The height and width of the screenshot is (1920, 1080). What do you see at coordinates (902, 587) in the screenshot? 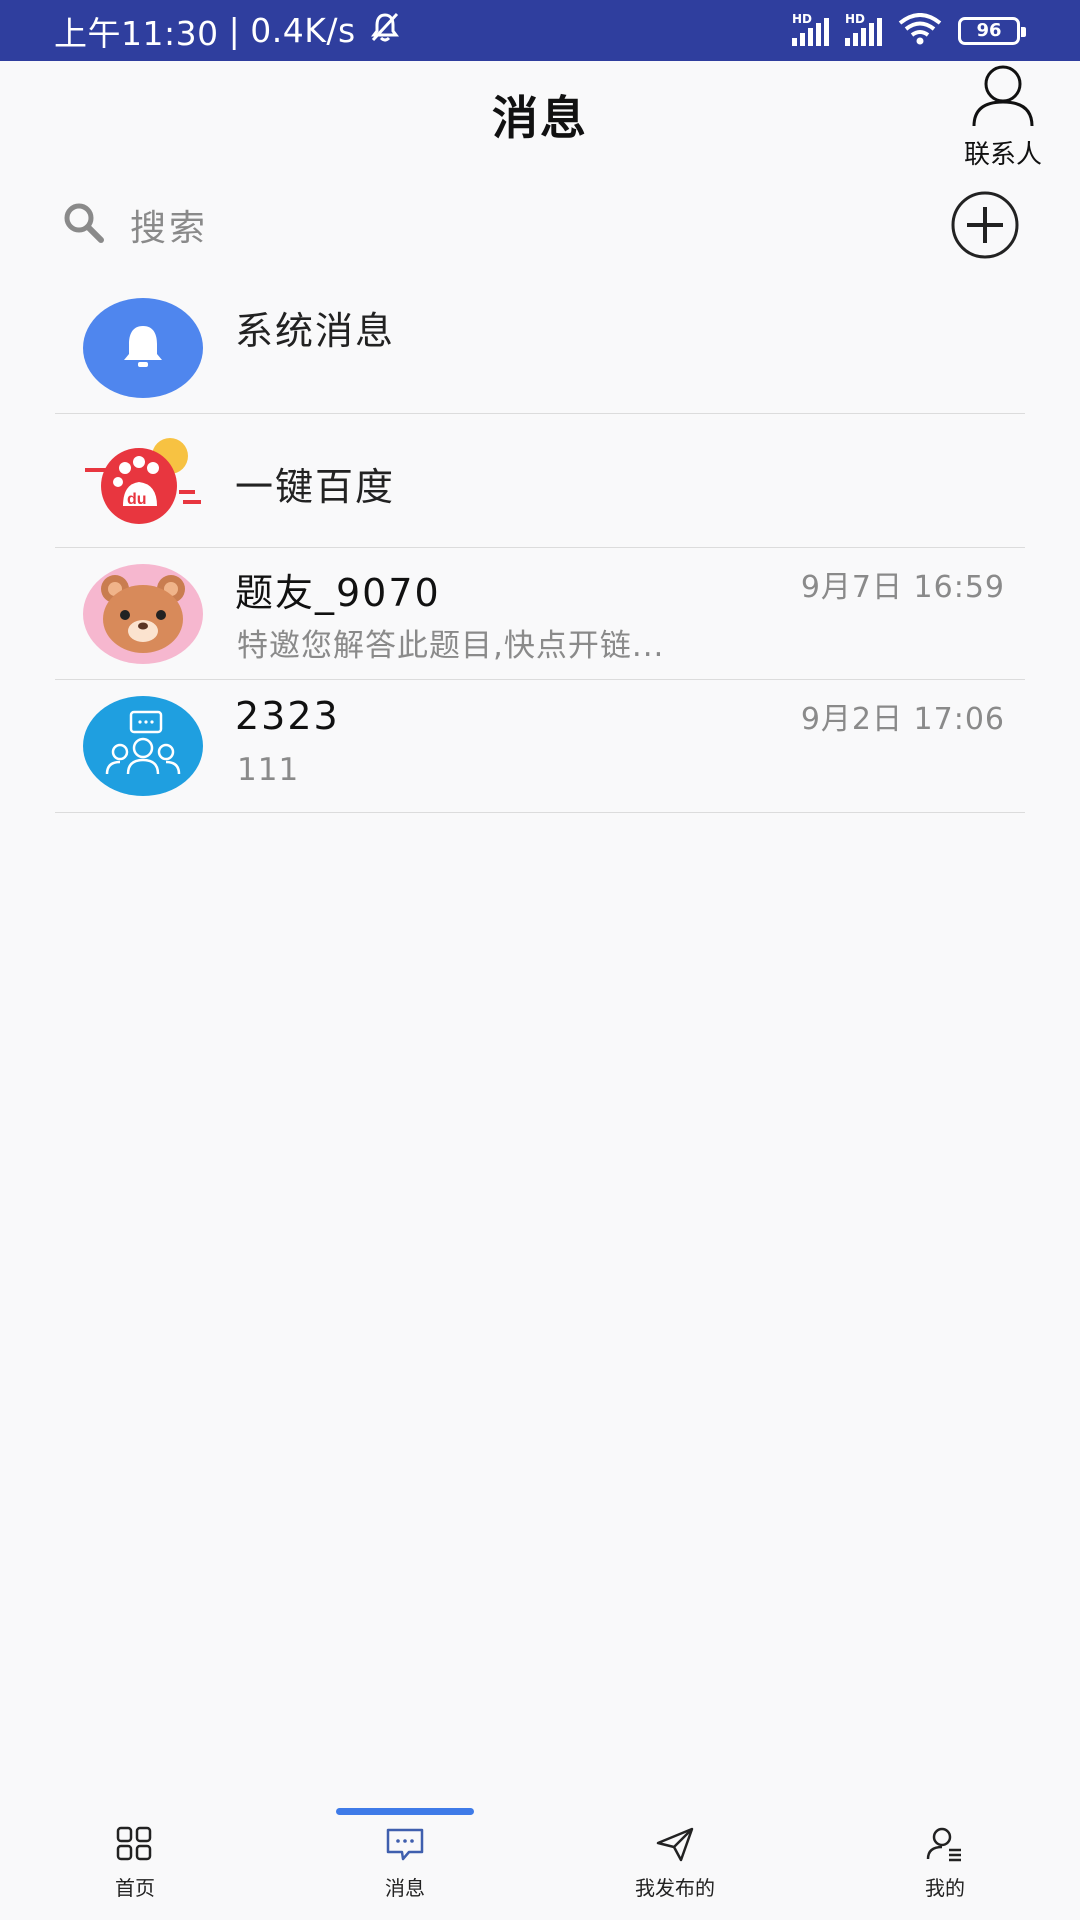
I see `conversation-time: 9月7日 16:59` at bounding box center [902, 587].